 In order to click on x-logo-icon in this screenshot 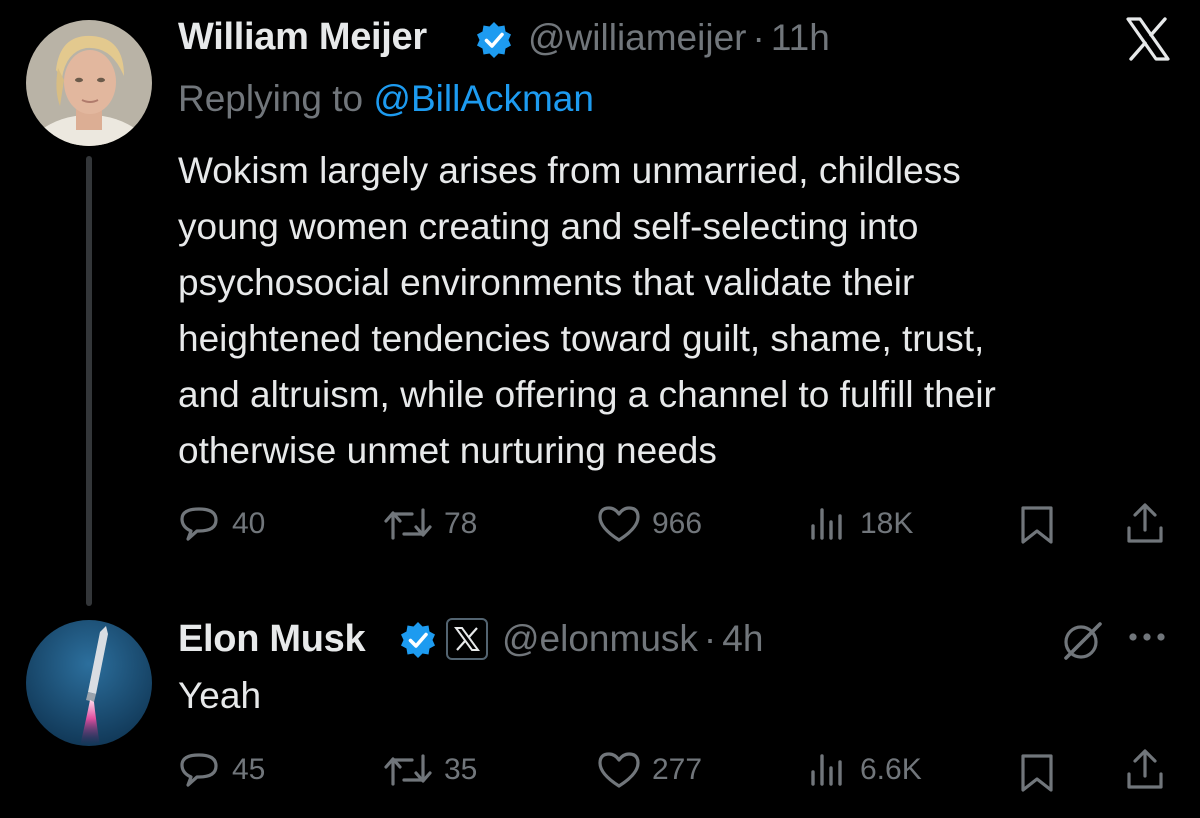, I will do `click(1148, 39)`.